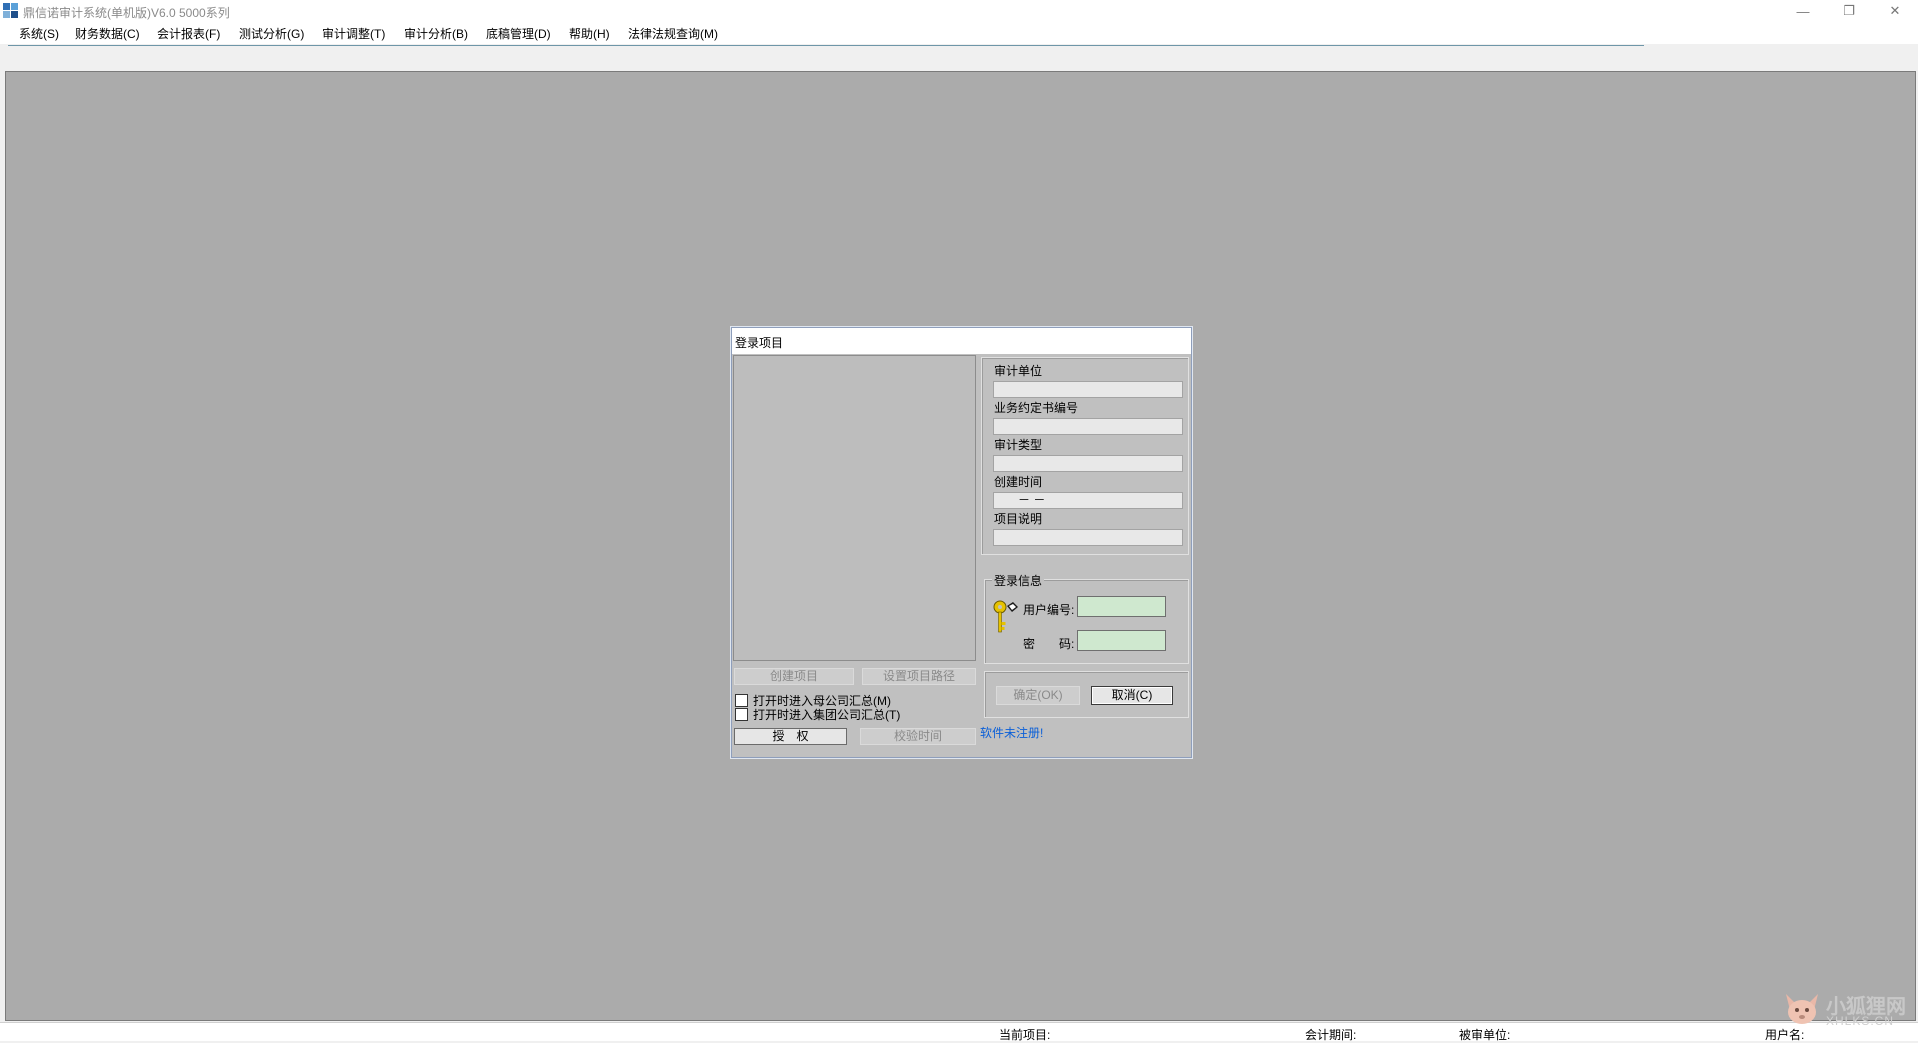 The height and width of the screenshot is (1043, 1918). Describe the element at coordinates (827, 715) in the screenshot. I see `group-summary-label: 打开时进入集团公司汇总(T)` at that location.